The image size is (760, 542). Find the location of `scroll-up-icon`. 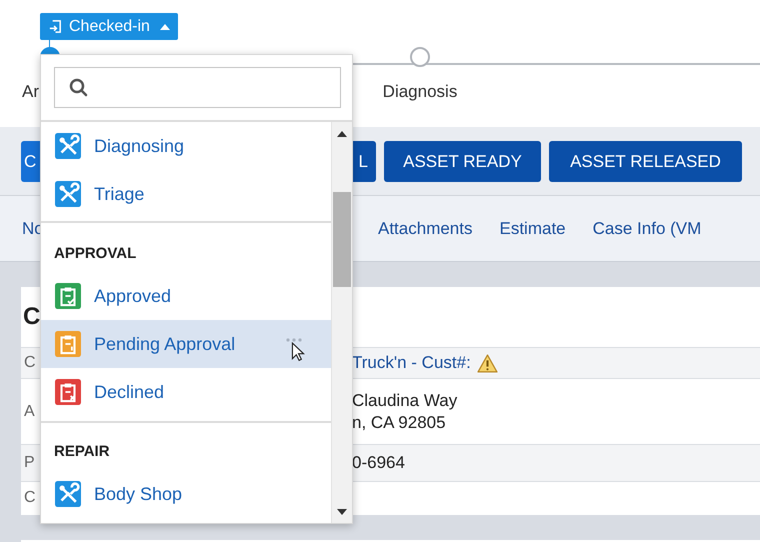

scroll-up-icon is located at coordinates (342, 134).